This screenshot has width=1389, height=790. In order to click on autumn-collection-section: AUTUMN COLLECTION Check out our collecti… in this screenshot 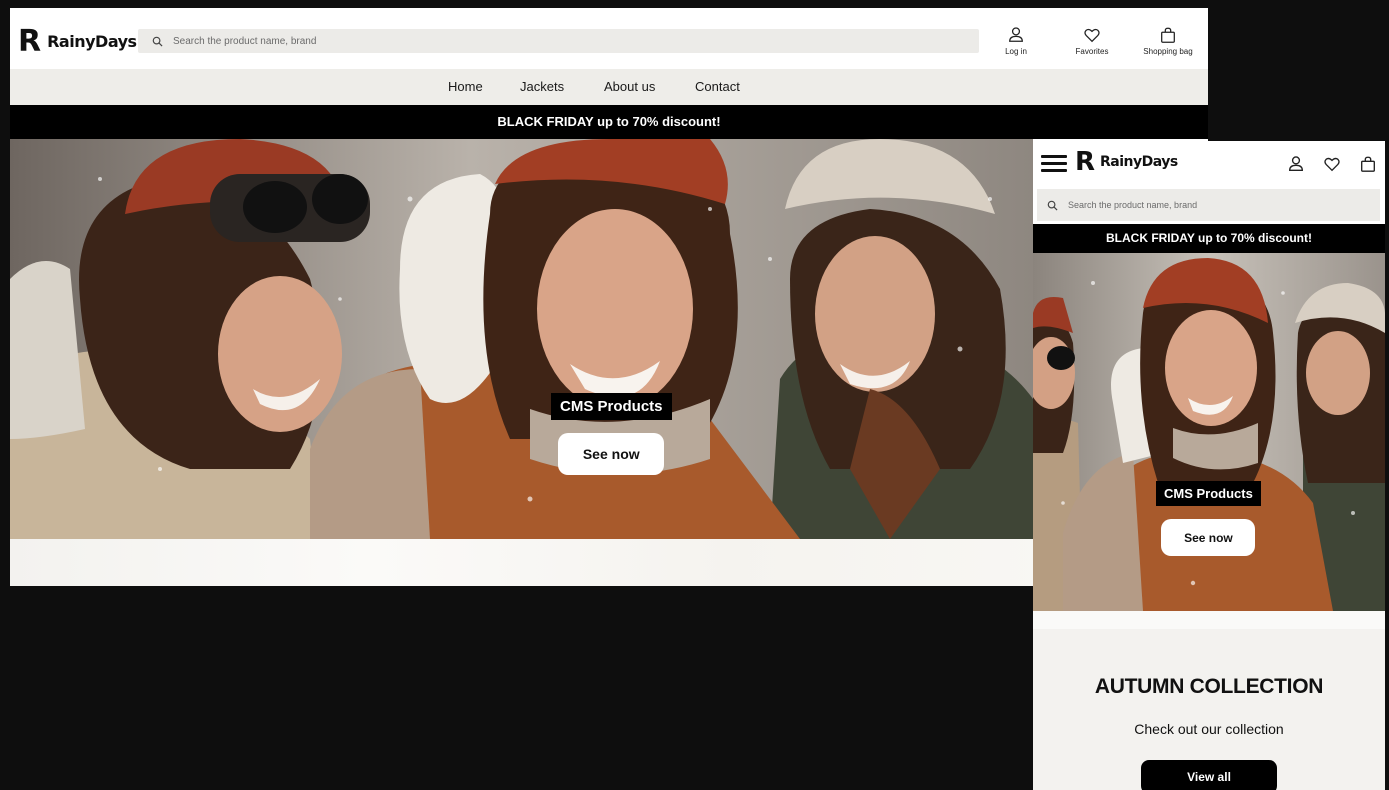, I will do `click(1209, 709)`.